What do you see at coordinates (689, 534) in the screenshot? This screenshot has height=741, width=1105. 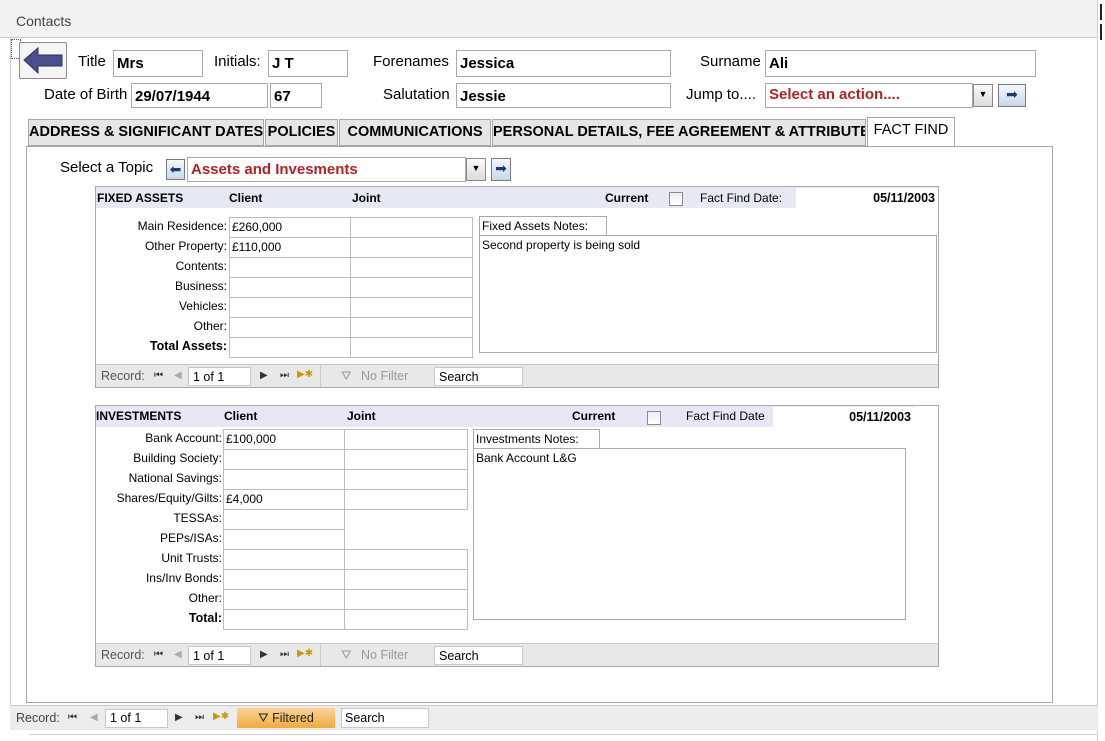 I see `investments-notes-field: Bank Account L&G` at bounding box center [689, 534].